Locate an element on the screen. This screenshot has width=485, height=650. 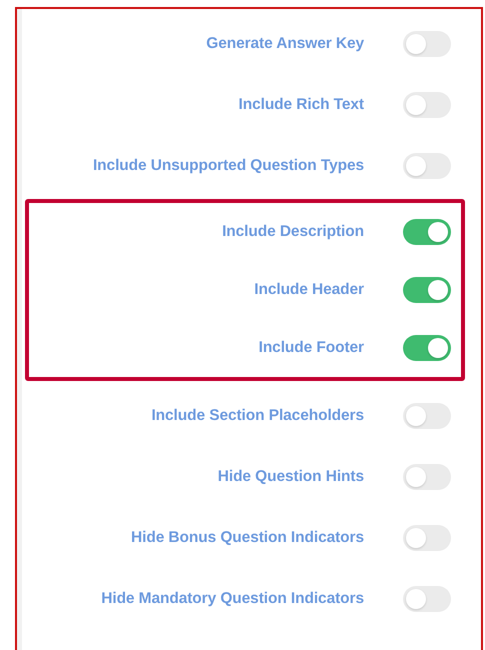
option-label: Include Description is located at coordinates (293, 232).